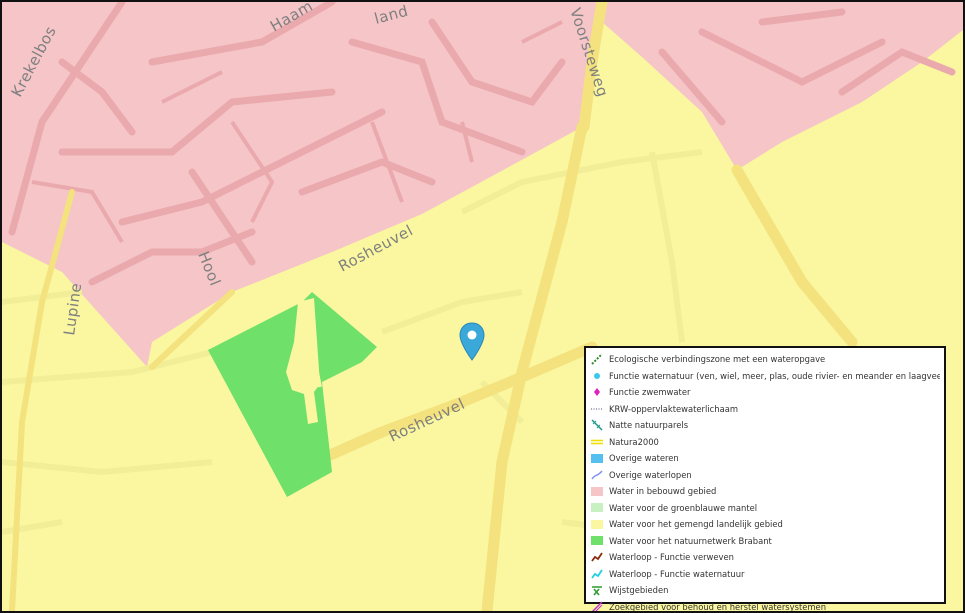 This screenshot has width=965, height=613. I want to click on legend-item-label: Functie zwemwater, so click(650, 392).